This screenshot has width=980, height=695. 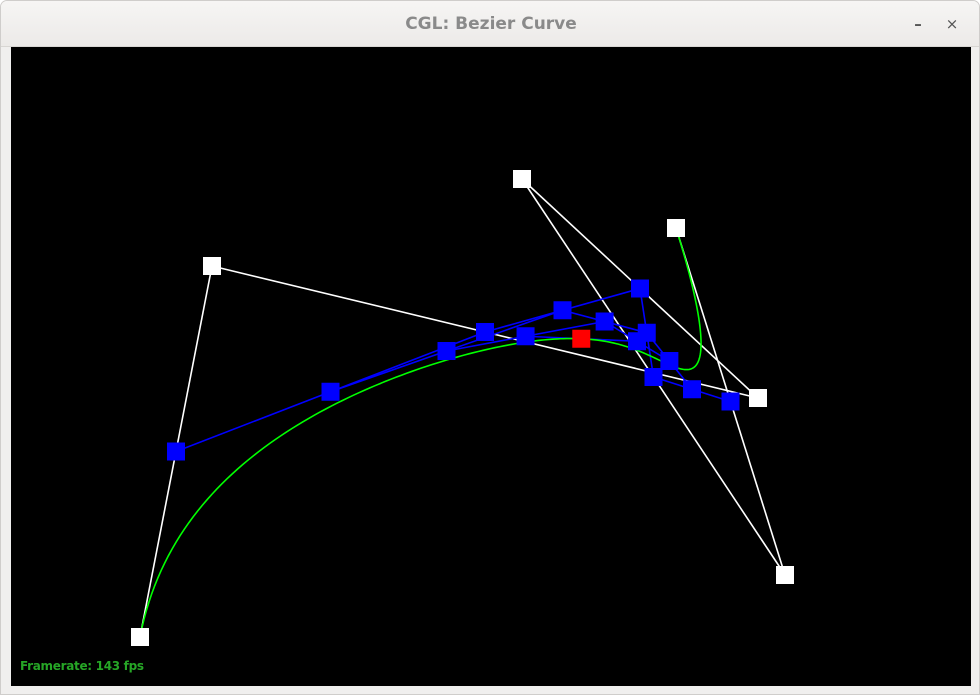 What do you see at coordinates (82, 666) in the screenshot?
I see `framerate-label: Framerate: 143 fps` at bounding box center [82, 666].